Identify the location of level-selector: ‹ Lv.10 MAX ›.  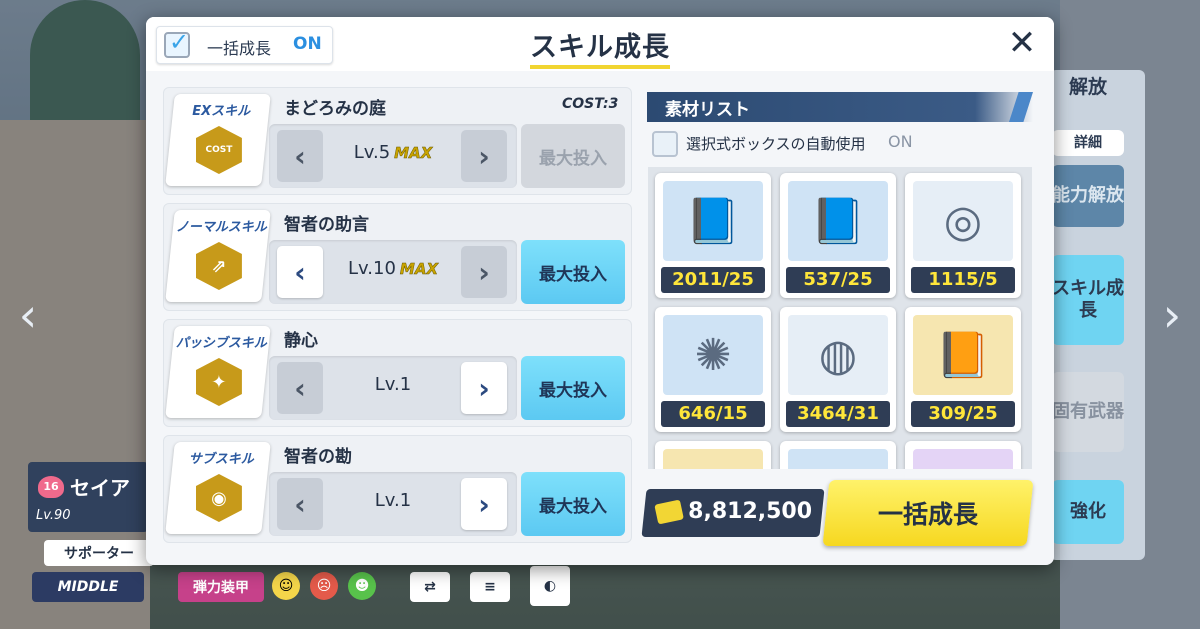
(393, 272).